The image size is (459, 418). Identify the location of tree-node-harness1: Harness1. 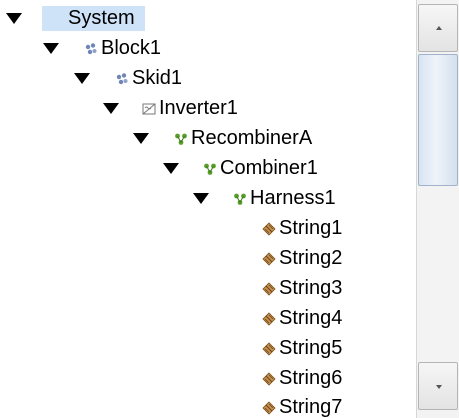
(284, 198).